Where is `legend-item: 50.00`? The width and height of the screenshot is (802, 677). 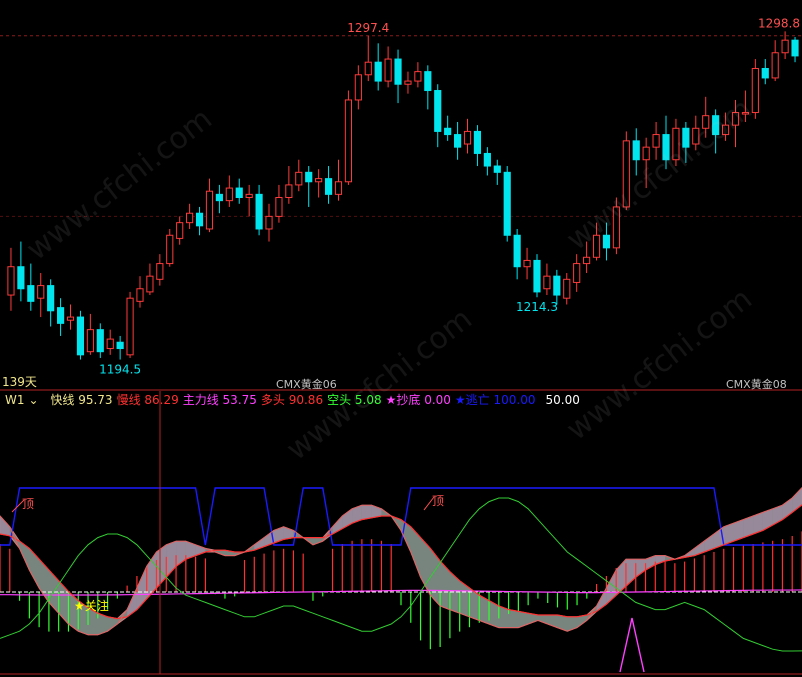
legend-item: 50.00 is located at coordinates (562, 400).